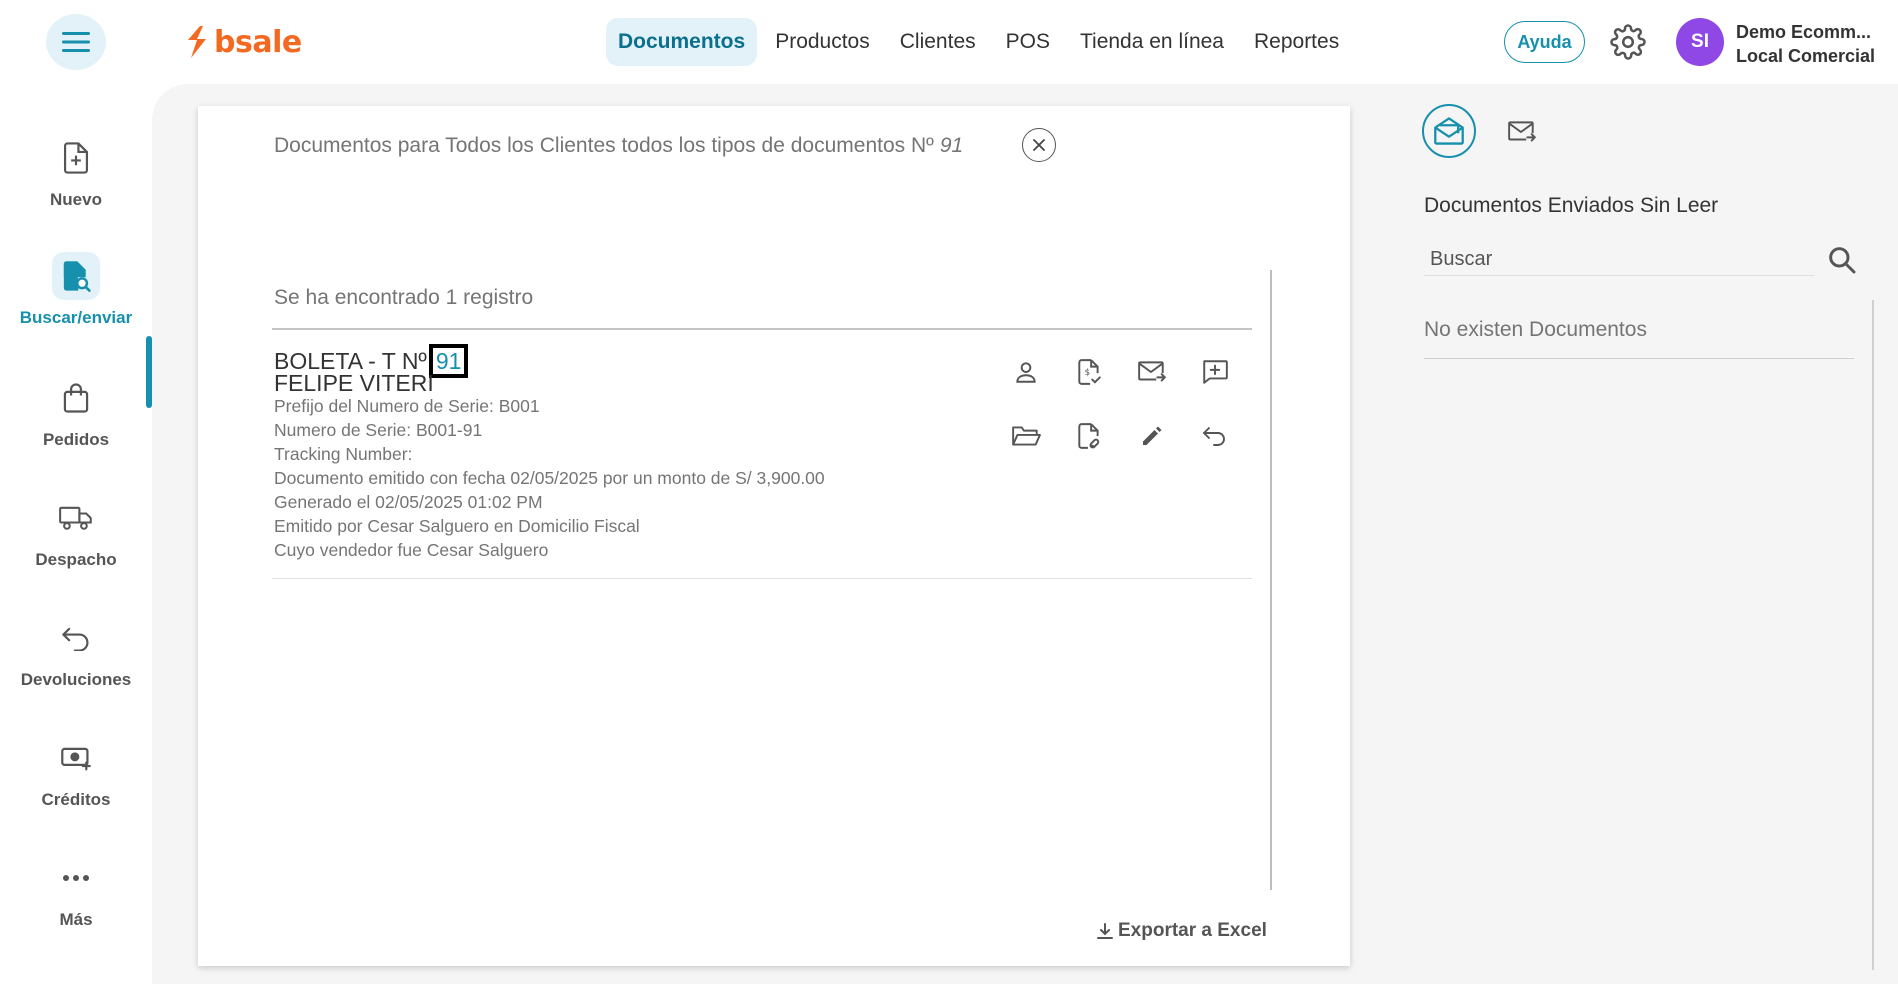  I want to click on help-button: Ayuda, so click(1544, 42).